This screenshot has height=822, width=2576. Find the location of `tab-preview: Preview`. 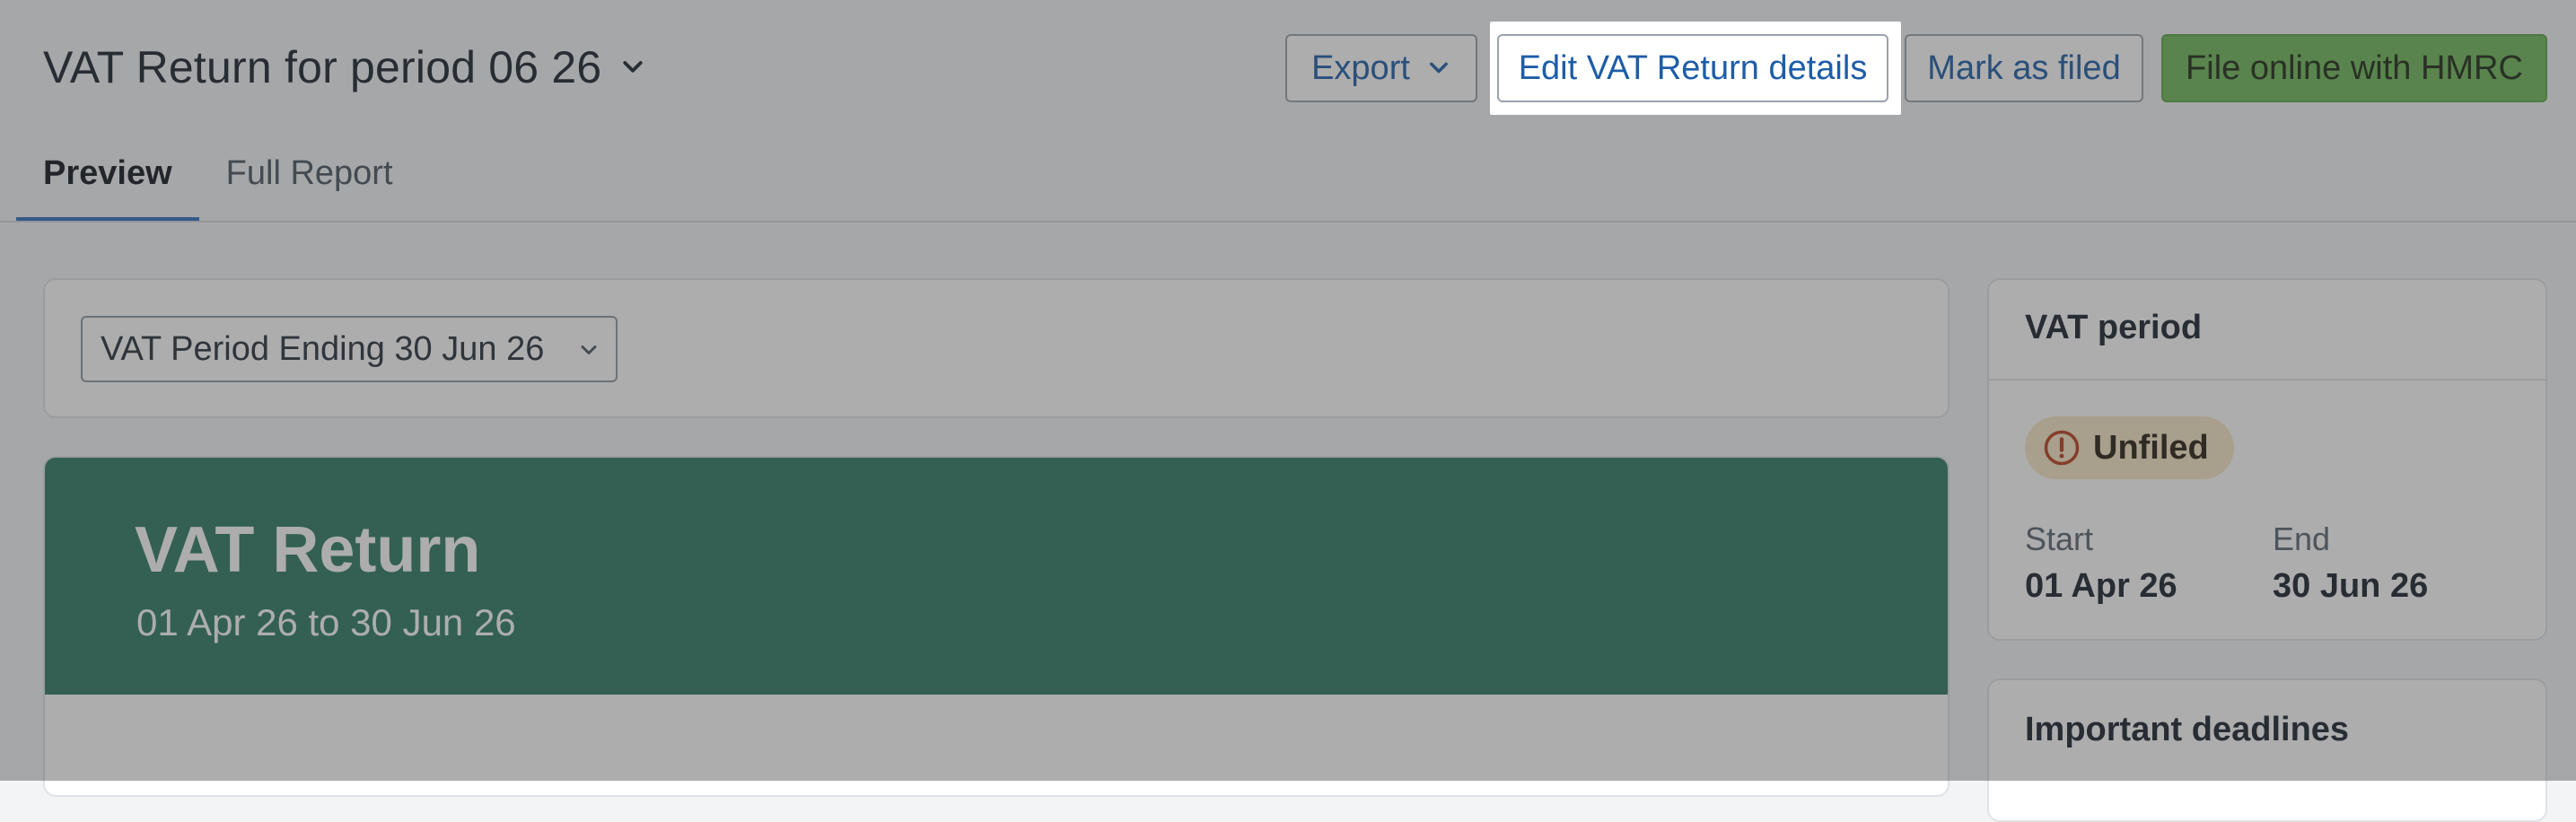

tab-preview: Preview is located at coordinates (107, 183).